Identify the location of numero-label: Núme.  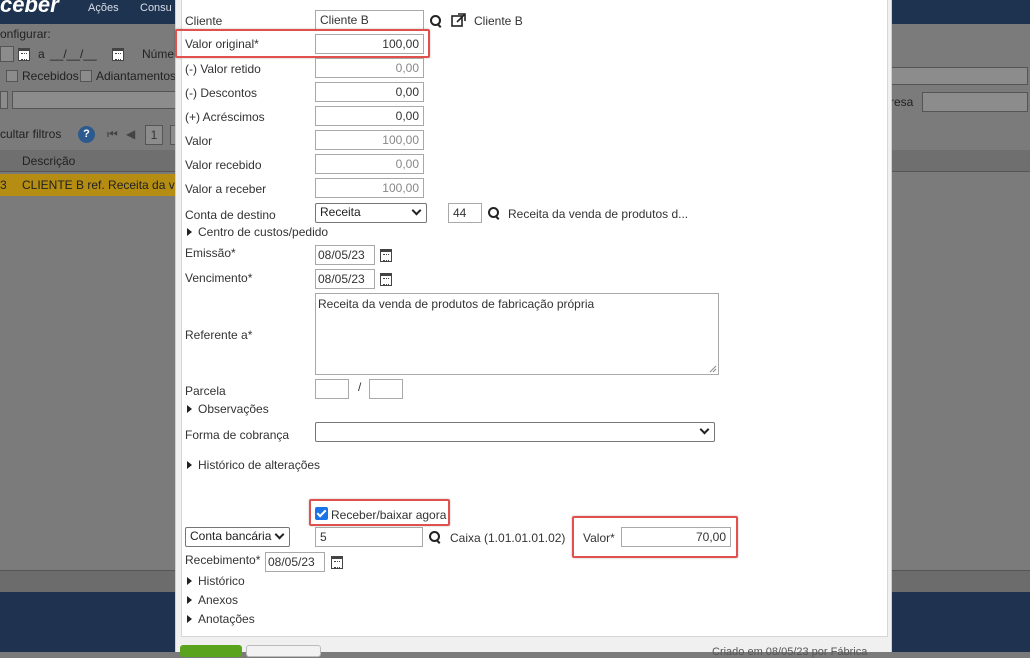
(158, 54).